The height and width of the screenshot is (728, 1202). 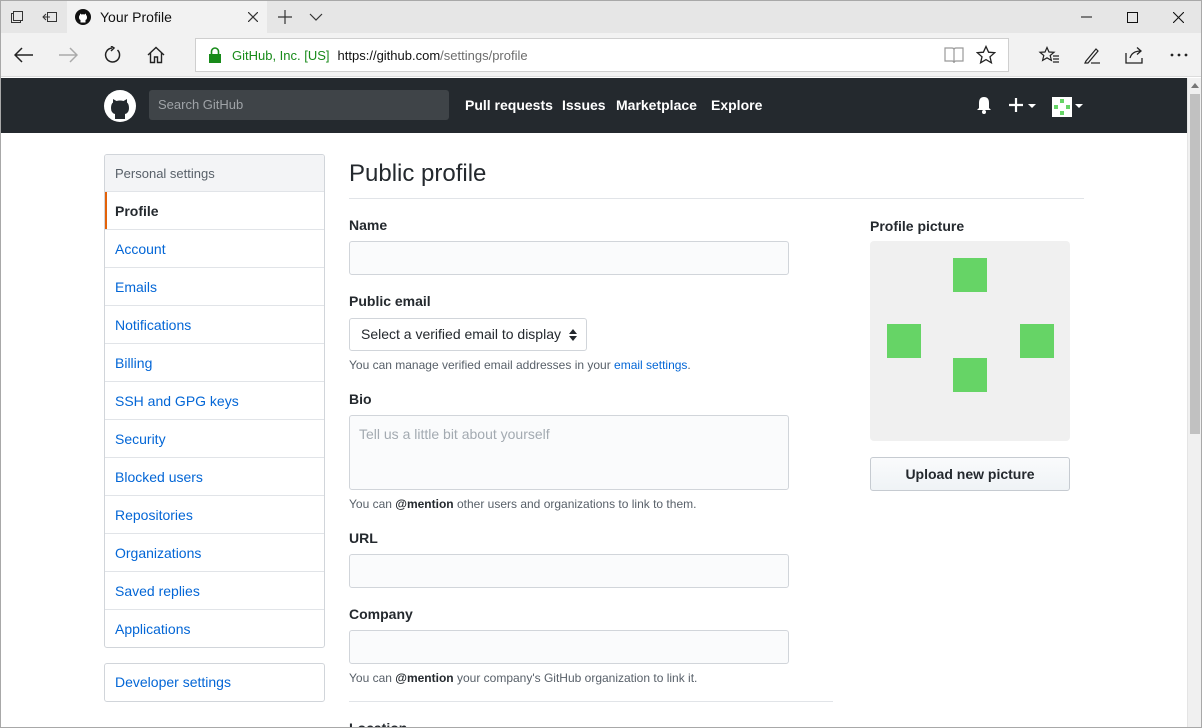 I want to click on nav-issues: Issues, so click(x=584, y=105).